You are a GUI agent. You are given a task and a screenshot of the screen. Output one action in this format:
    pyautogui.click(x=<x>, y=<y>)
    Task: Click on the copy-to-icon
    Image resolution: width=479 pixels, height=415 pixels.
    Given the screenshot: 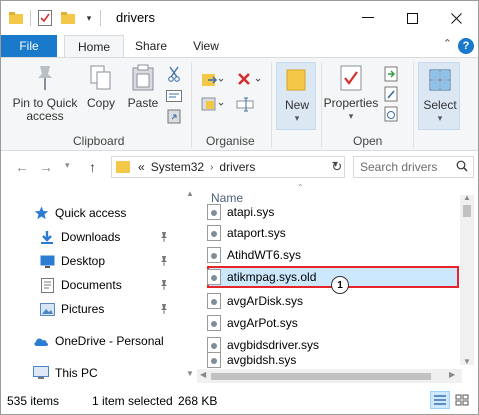 What is the action you would take?
    pyautogui.click(x=212, y=104)
    